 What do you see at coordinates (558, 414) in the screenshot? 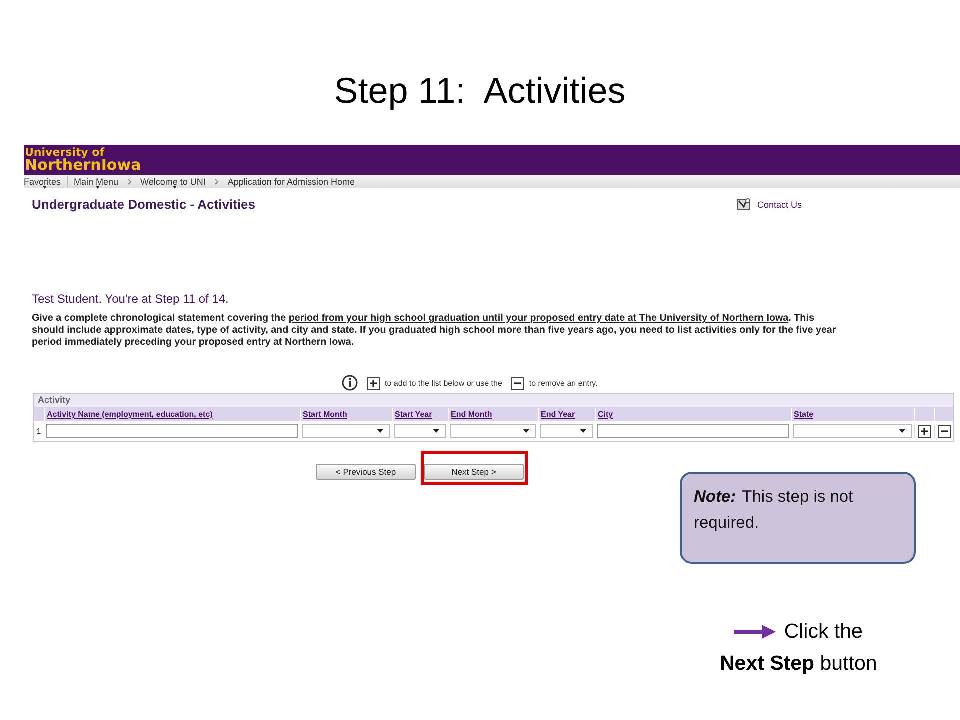
I see `column-header-link: End Year` at bounding box center [558, 414].